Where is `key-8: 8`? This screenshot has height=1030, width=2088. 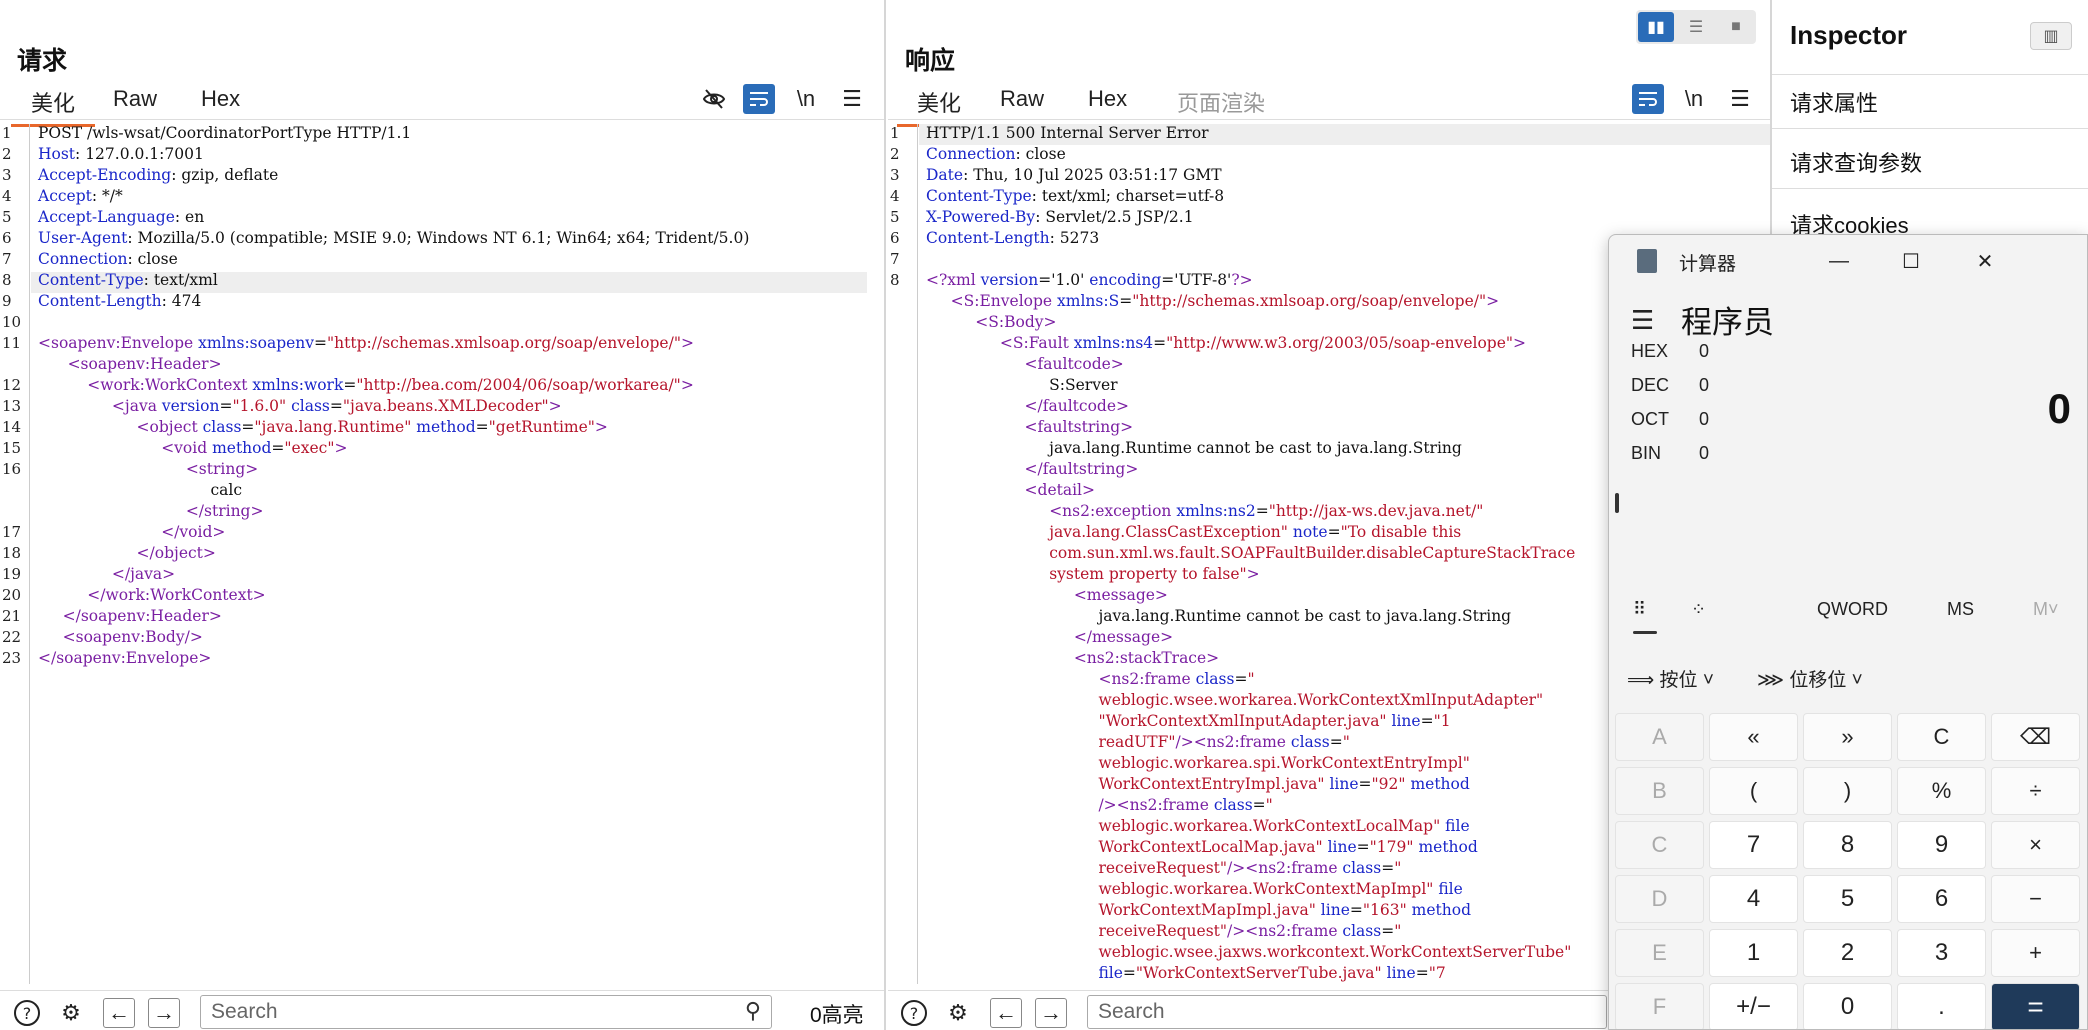 key-8: 8 is located at coordinates (1847, 845).